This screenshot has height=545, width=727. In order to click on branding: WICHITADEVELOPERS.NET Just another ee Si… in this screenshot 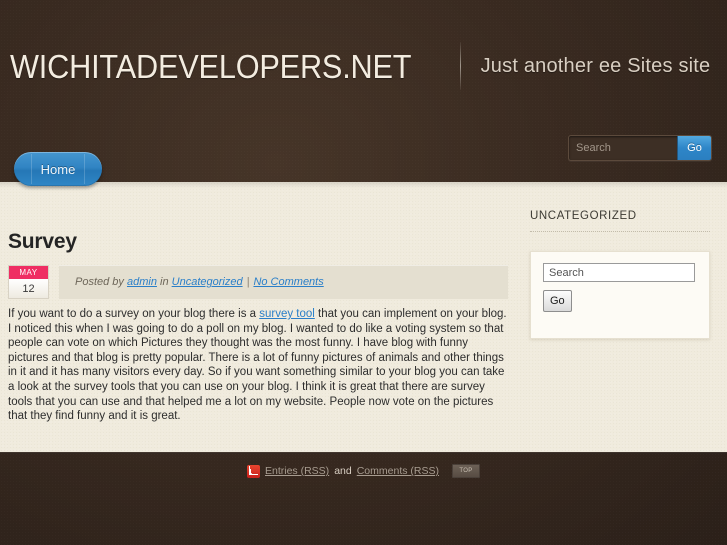, I will do `click(360, 66)`.